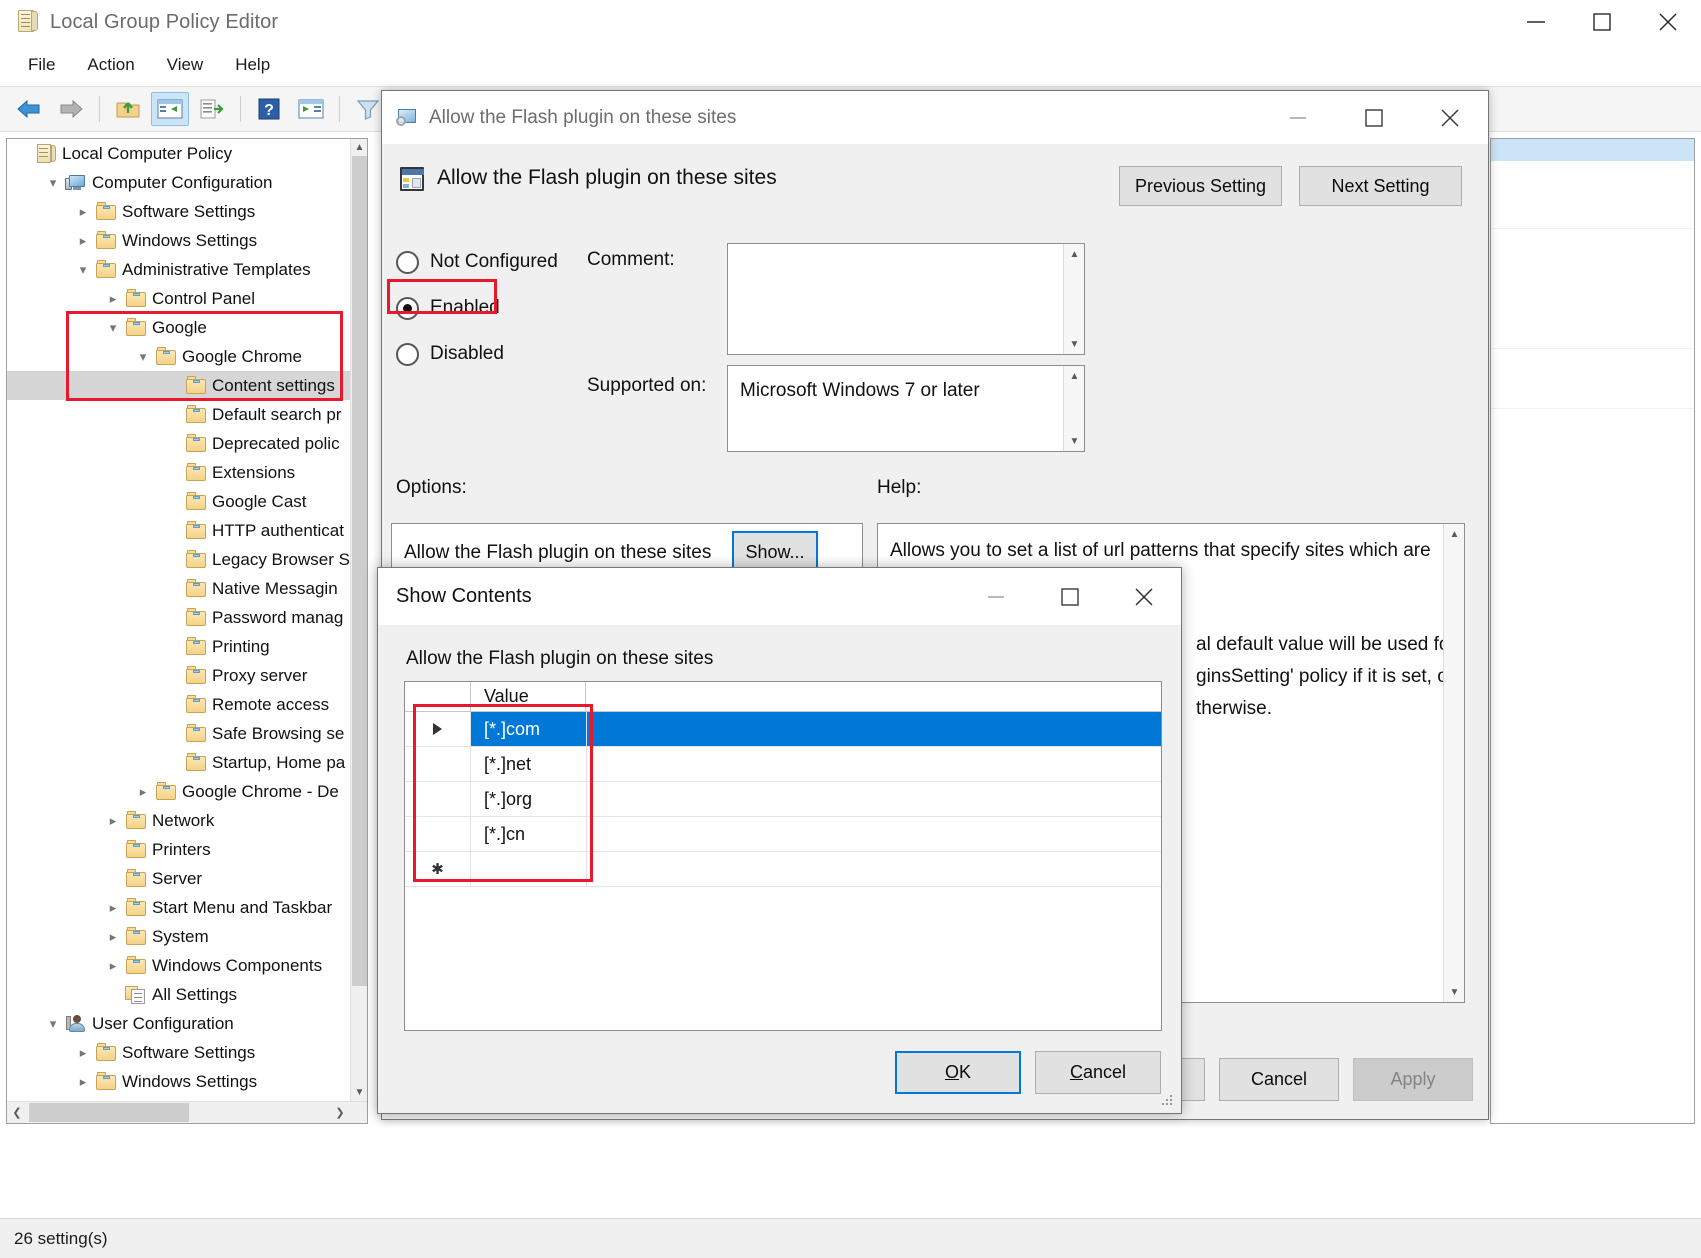  What do you see at coordinates (783, 729) in the screenshot?
I see `values-grid-row: [*.]com` at bounding box center [783, 729].